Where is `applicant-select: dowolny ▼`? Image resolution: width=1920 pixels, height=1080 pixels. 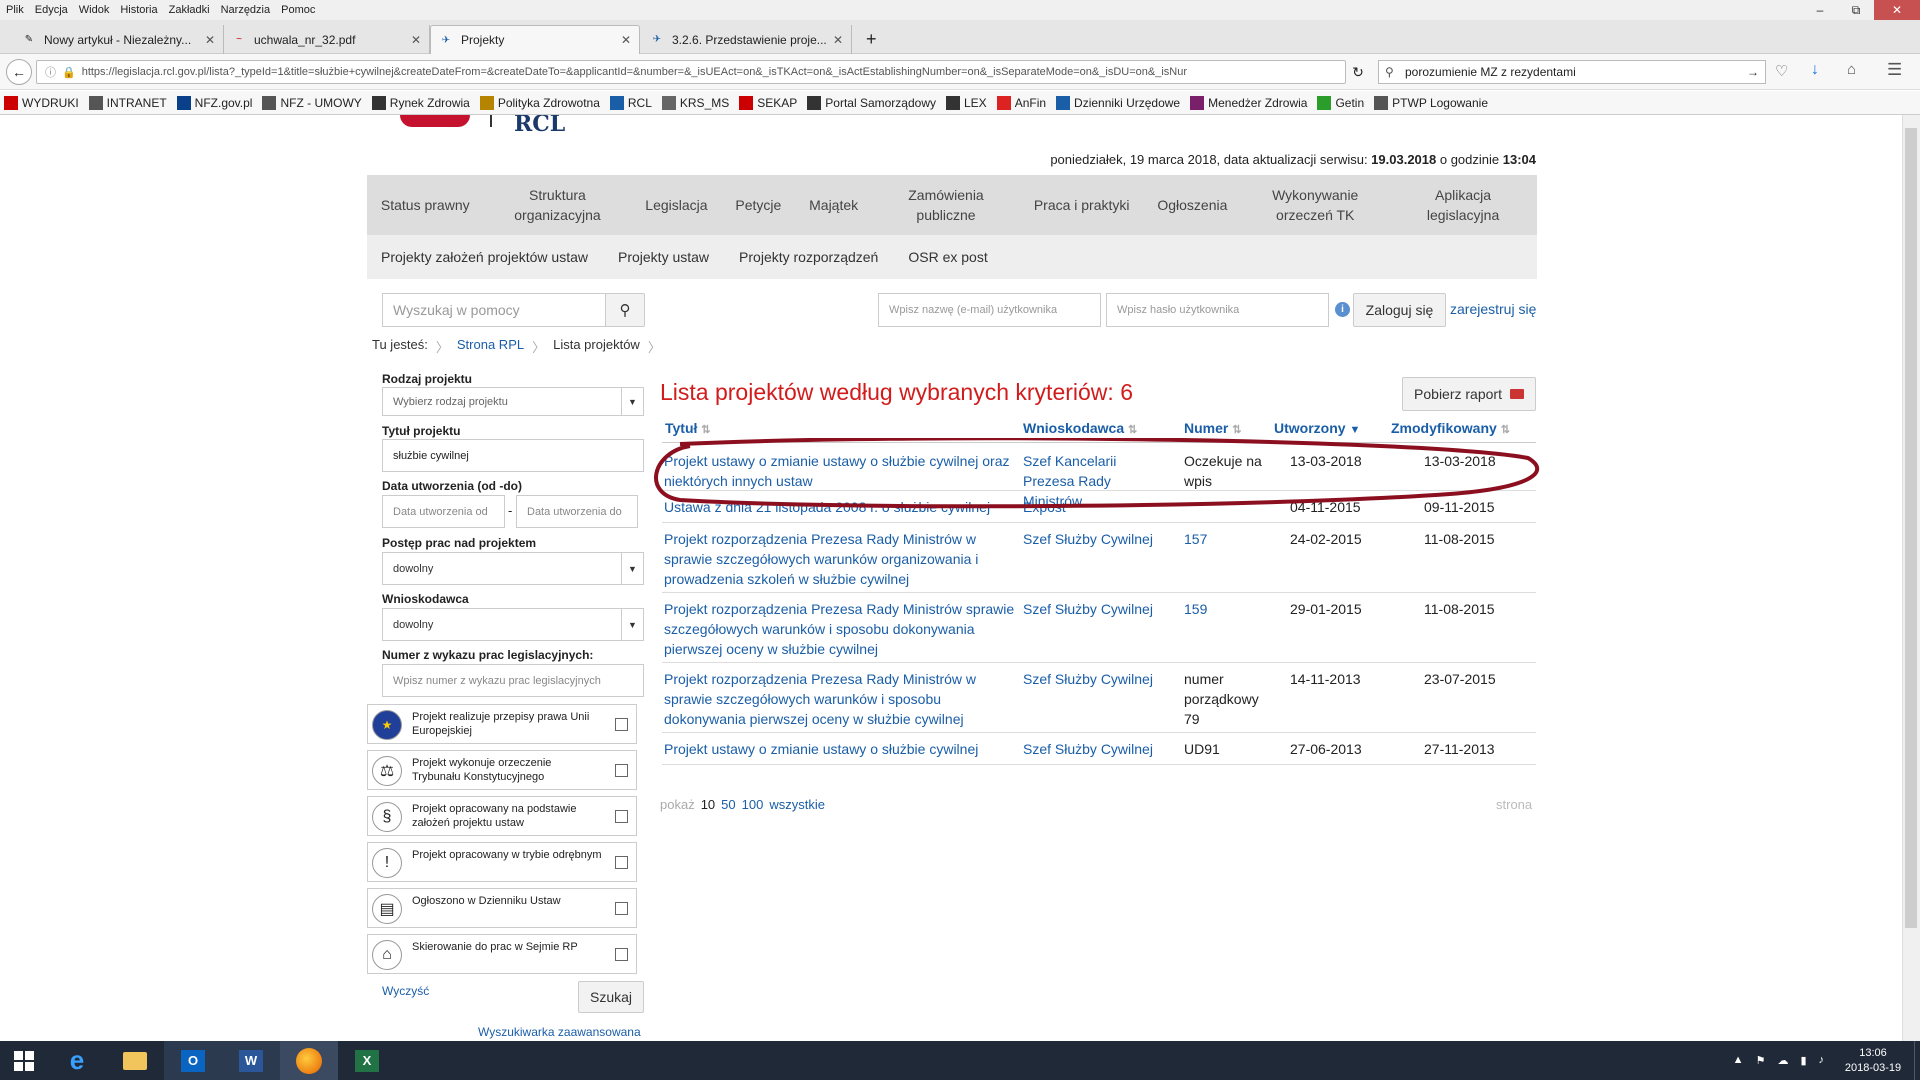 applicant-select: dowolny ▼ is located at coordinates (513, 624).